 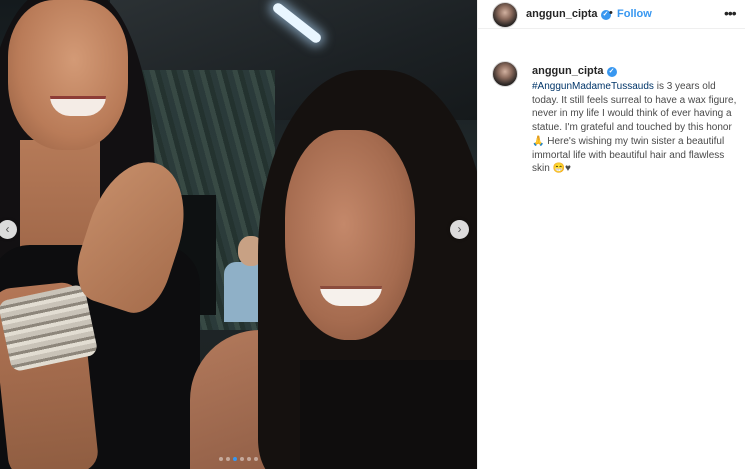 What do you see at coordinates (238, 459) in the screenshot?
I see `carousel-indicator` at bounding box center [238, 459].